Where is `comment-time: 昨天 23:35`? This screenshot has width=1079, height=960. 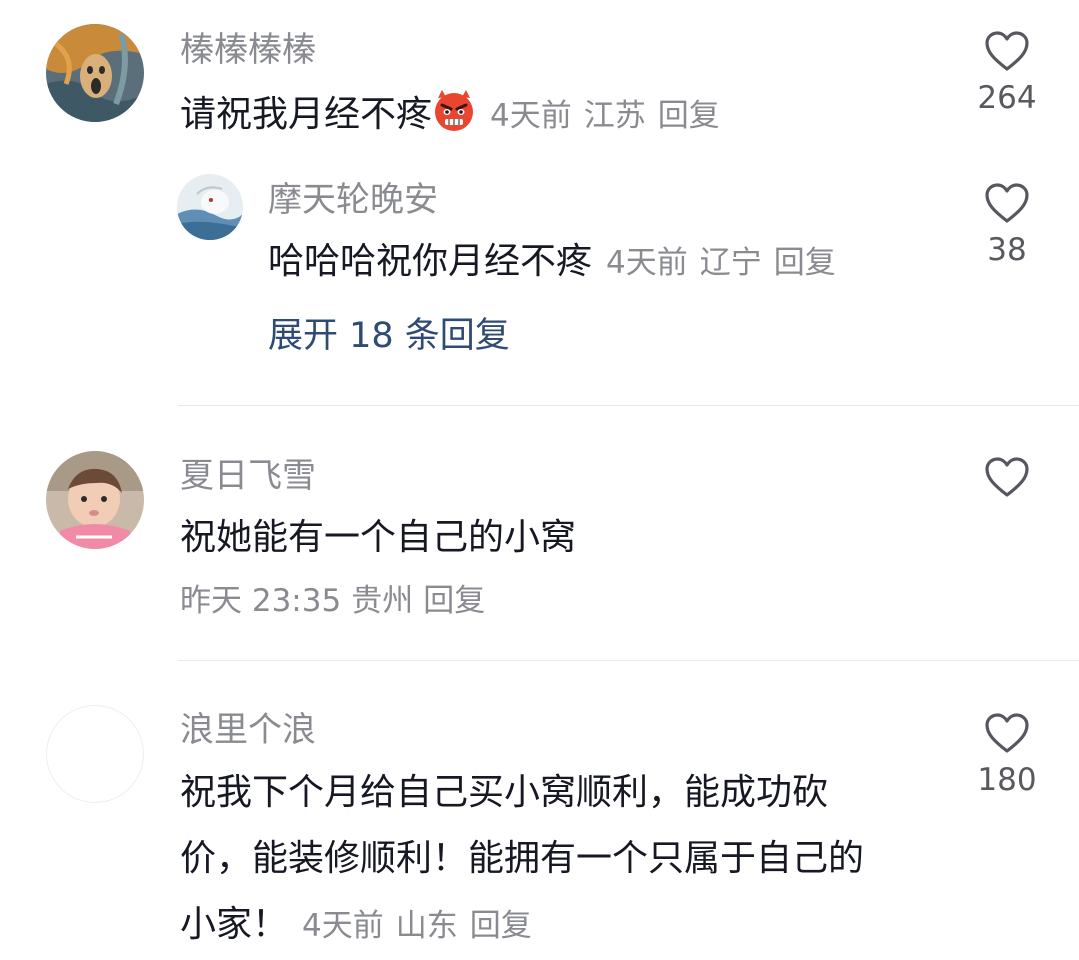 comment-time: 昨天 23:35 is located at coordinates (261, 601).